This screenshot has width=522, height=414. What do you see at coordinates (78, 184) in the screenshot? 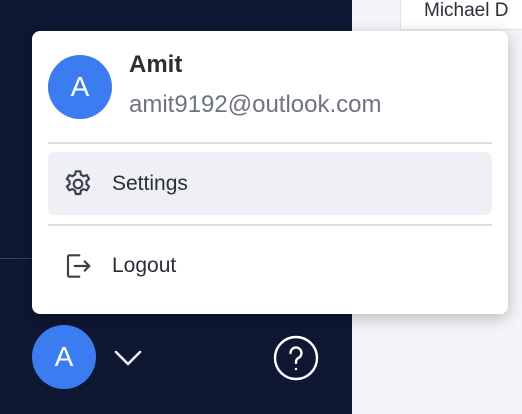
I see `gear-icon` at bounding box center [78, 184].